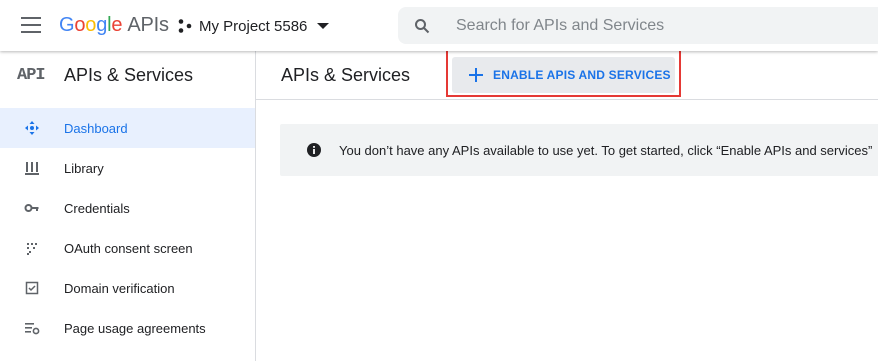 This screenshot has width=878, height=361. I want to click on google-apis-logo: Google APIs, so click(114, 25).